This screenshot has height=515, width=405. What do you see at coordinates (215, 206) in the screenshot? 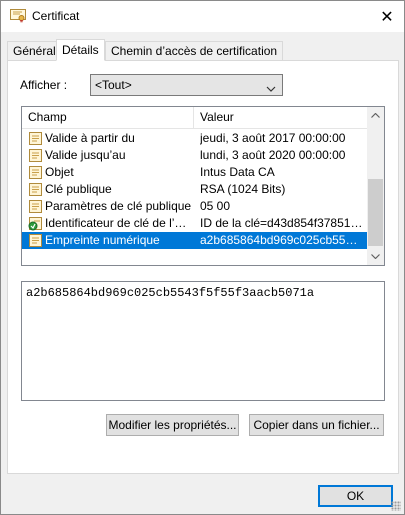
I see `row-value: 05 00` at bounding box center [215, 206].